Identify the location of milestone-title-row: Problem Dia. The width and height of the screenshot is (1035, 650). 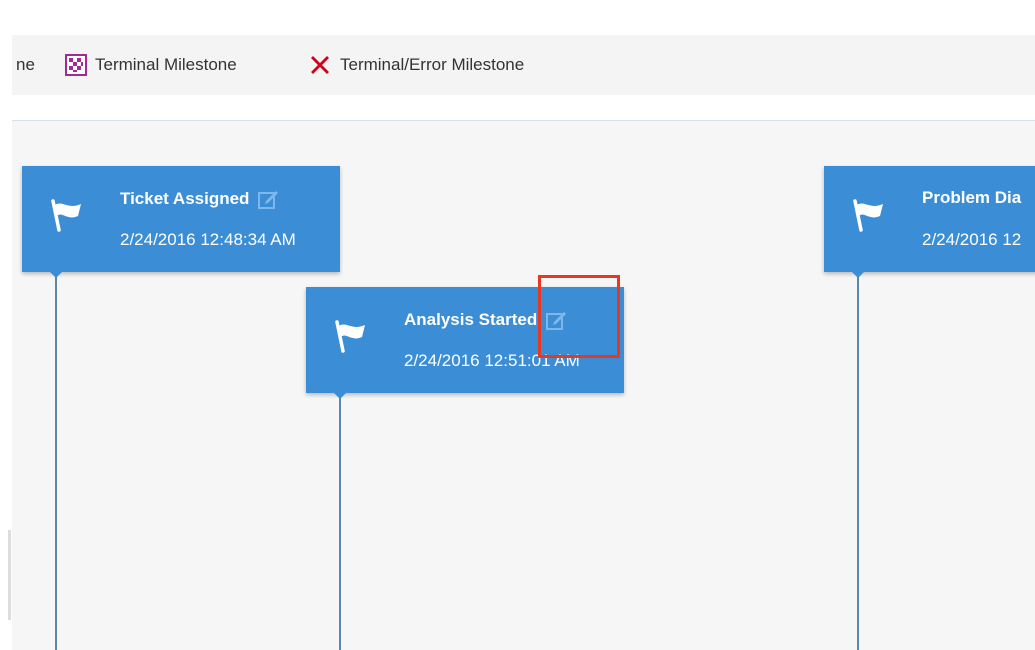
(971, 198).